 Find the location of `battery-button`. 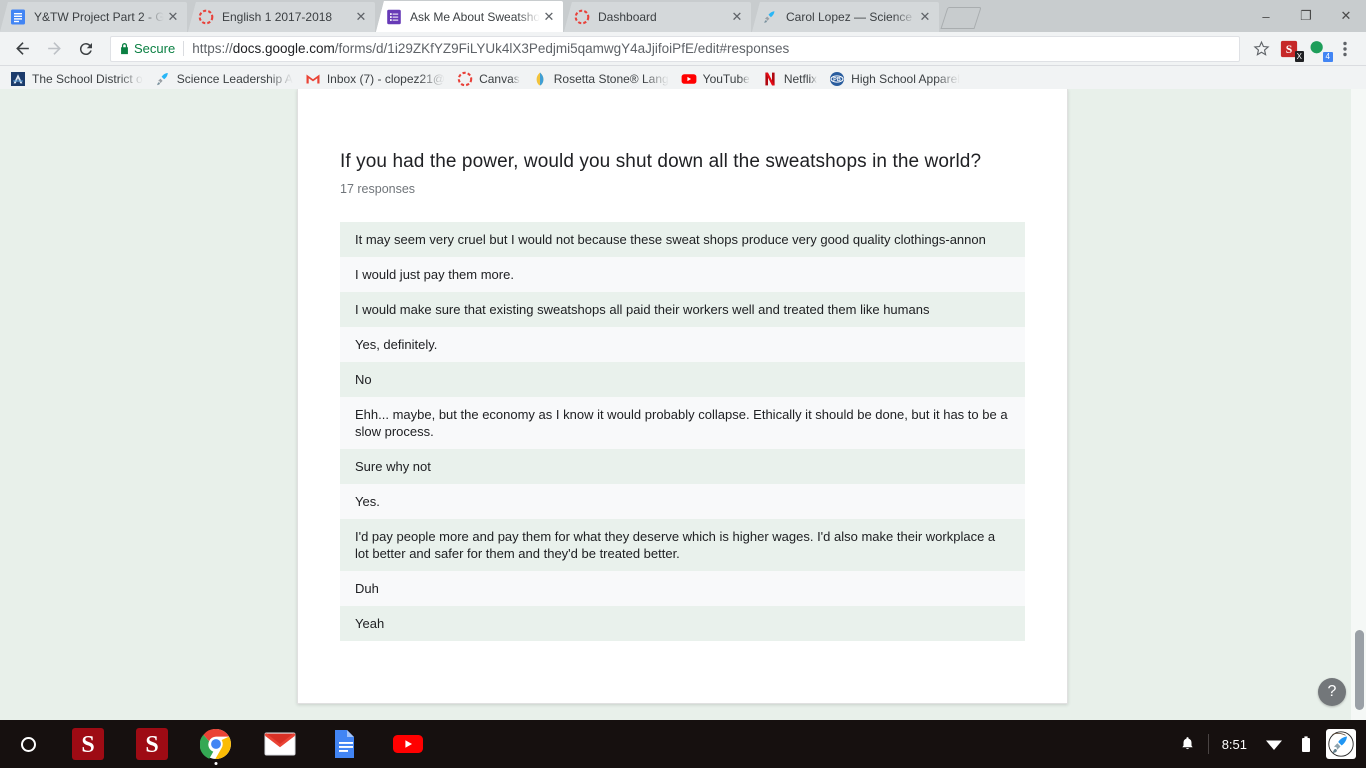

battery-button is located at coordinates (1306, 744).